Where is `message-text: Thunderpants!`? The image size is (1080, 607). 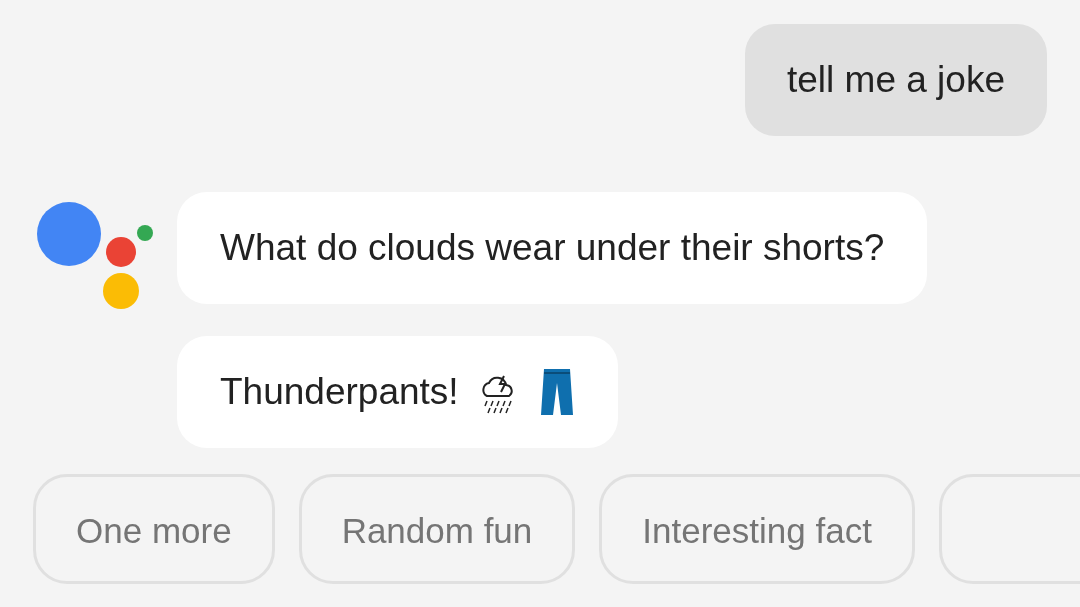
message-text: Thunderpants! is located at coordinates (339, 392).